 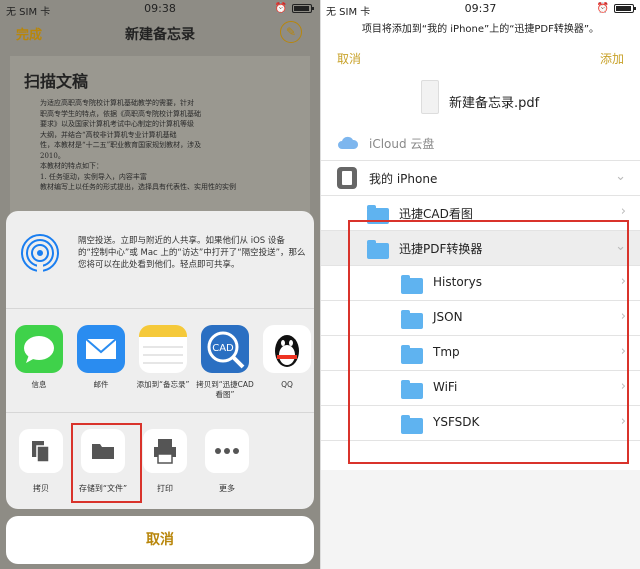 I want to click on share-app-label: 拷贝到“迅捷CAD看图”, so click(x=225, y=389).